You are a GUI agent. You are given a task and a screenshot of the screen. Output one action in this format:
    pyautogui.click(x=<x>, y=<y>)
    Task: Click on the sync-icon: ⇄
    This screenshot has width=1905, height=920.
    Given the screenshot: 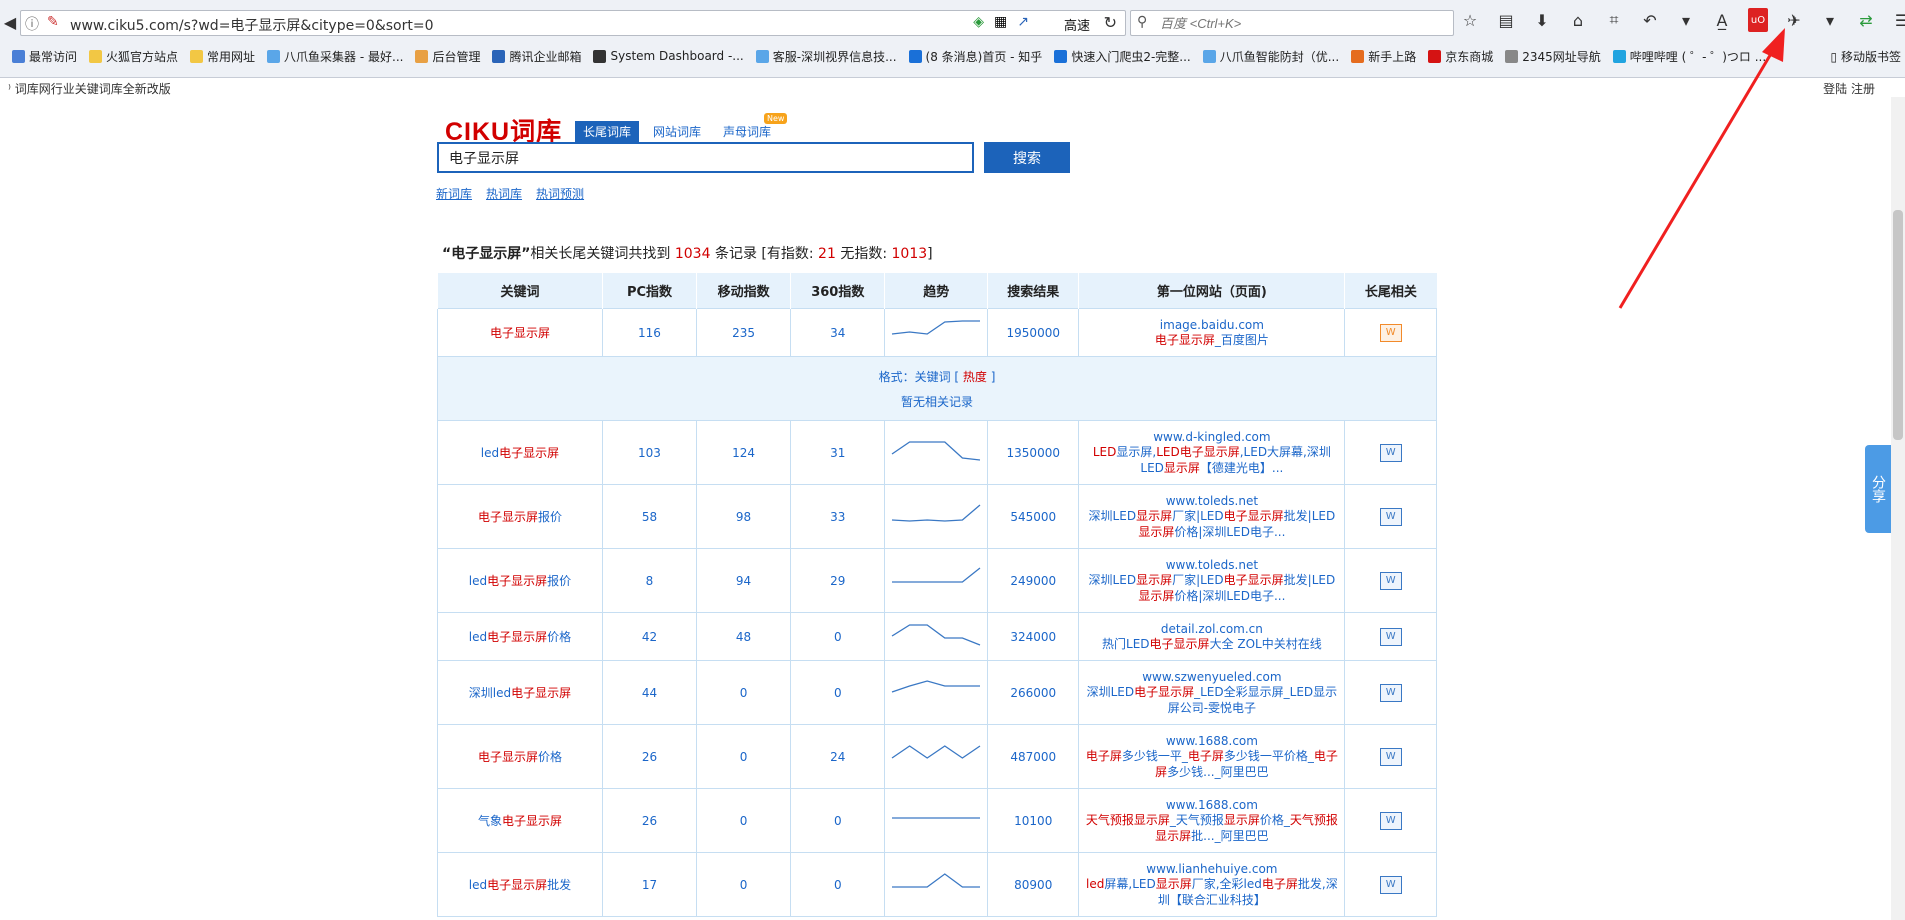 What is the action you would take?
    pyautogui.click(x=1866, y=20)
    